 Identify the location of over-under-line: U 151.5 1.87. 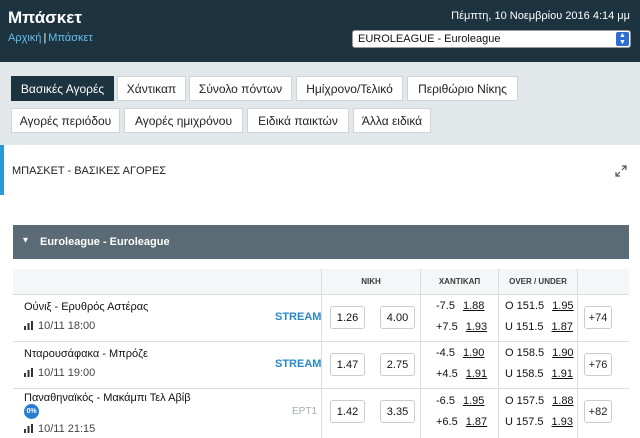
(539, 327).